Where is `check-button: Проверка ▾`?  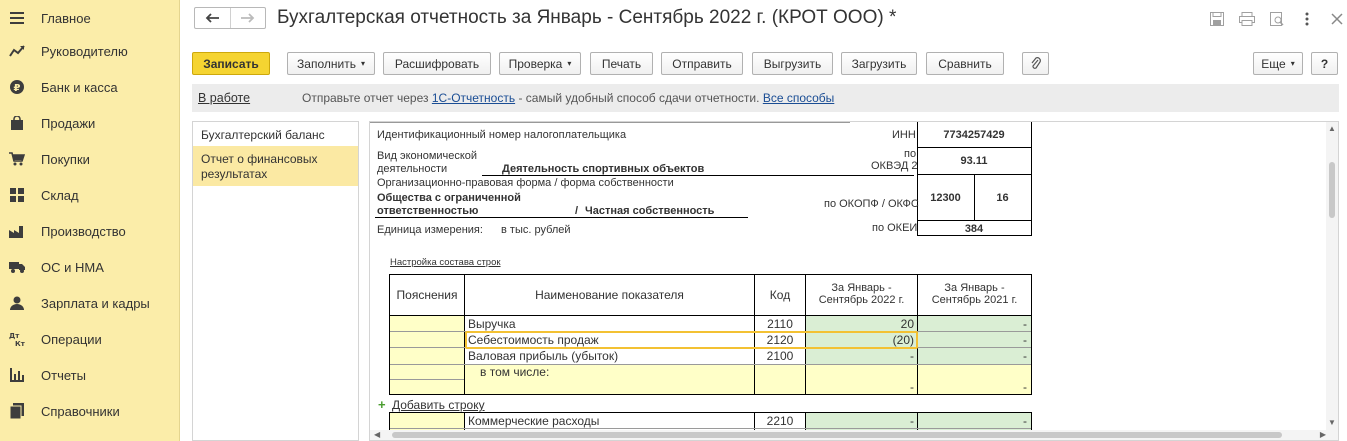
check-button: Проверка ▾ is located at coordinates (540, 63).